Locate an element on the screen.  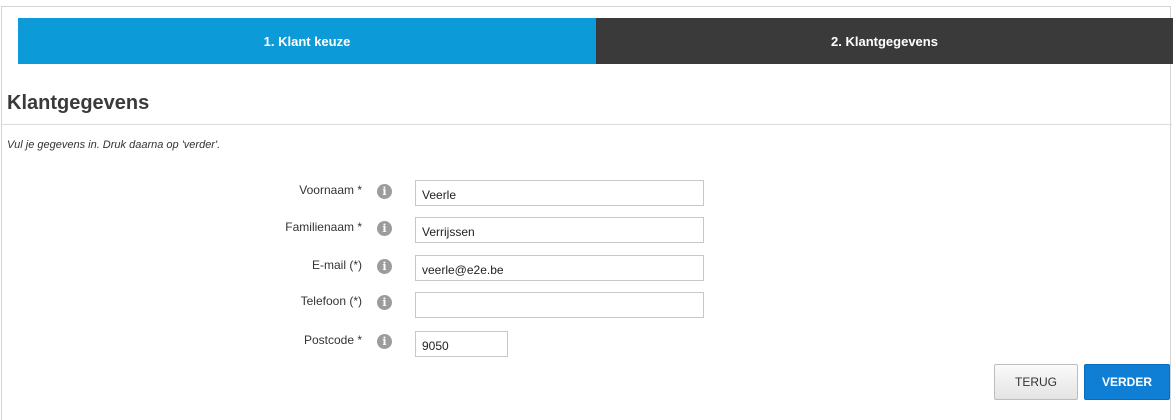
step-klant-keuze: 1. Klant keuze is located at coordinates (307, 41).